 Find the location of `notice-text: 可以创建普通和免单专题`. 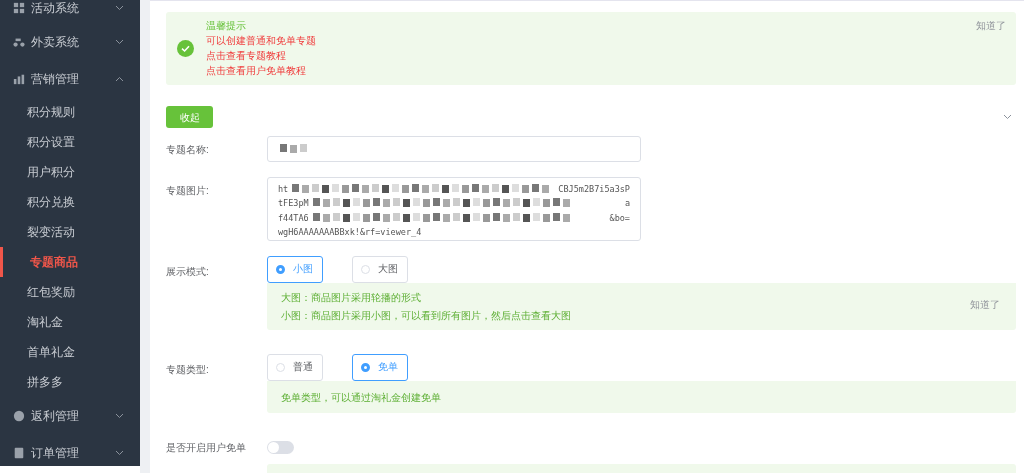

notice-text: 可以创建普通和免单专题 is located at coordinates (261, 41).